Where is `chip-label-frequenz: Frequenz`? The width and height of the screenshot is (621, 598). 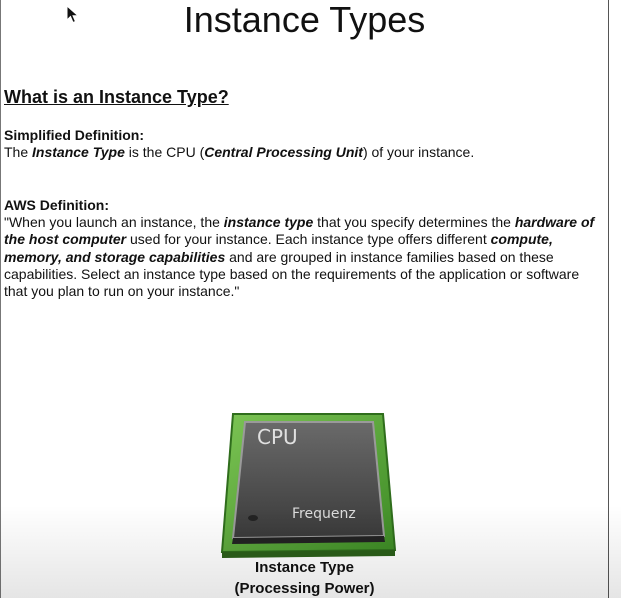
chip-label-frequenz: Frequenz is located at coordinates (324, 514).